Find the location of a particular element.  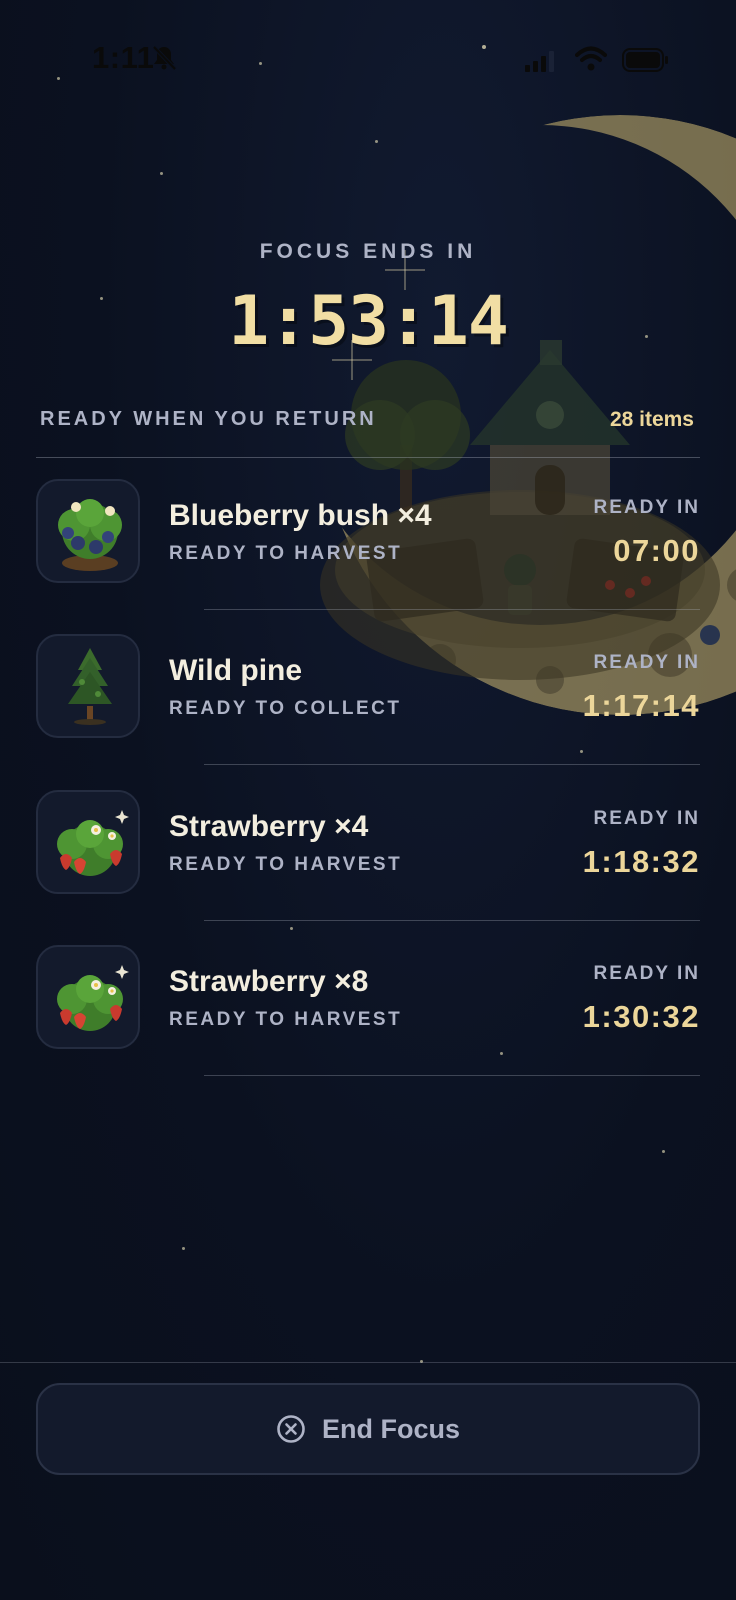

blueberry-bush-icon is located at coordinates (90, 535).